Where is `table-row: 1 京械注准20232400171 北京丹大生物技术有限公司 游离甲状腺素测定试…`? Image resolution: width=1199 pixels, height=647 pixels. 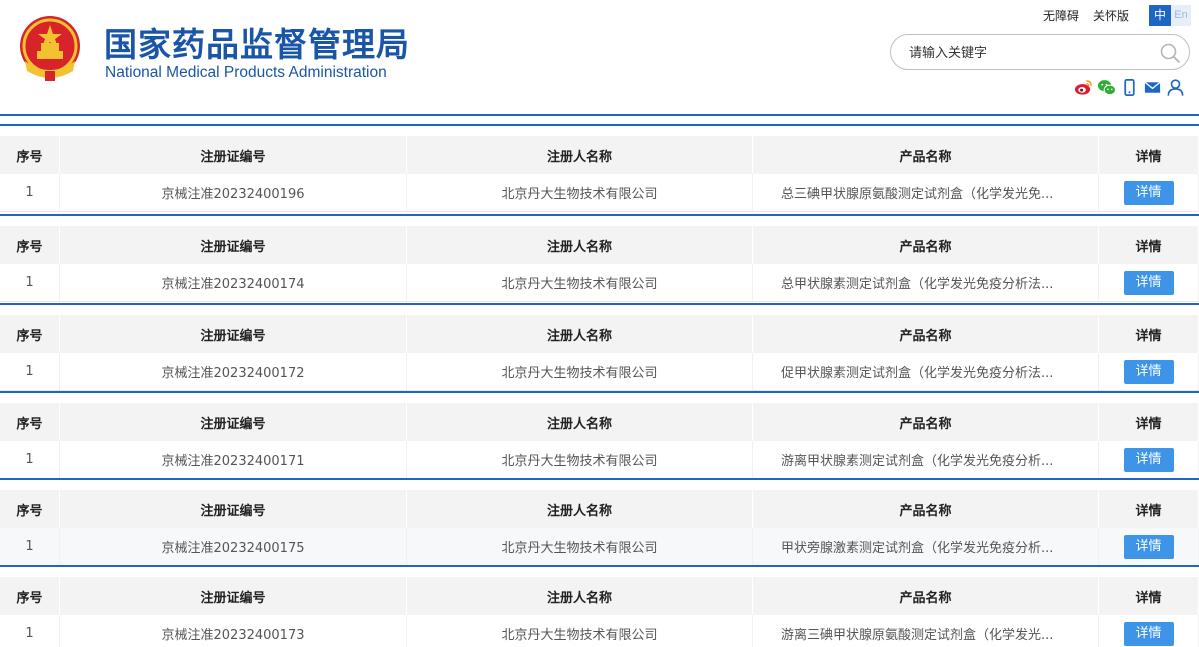 table-row: 1 京械注准20232400171 北京丹大生物技术有限公司 游离甲状腺素测定试… is located at coordinates (599, 460).